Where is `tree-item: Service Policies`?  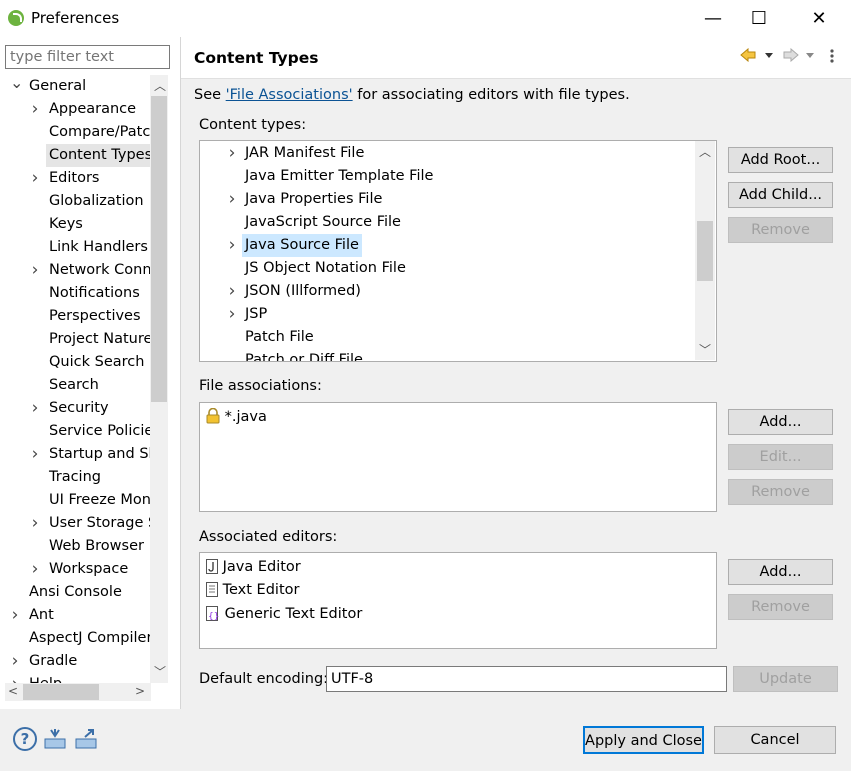
tree-item: Service Policies is located at coordinates (75, 431).